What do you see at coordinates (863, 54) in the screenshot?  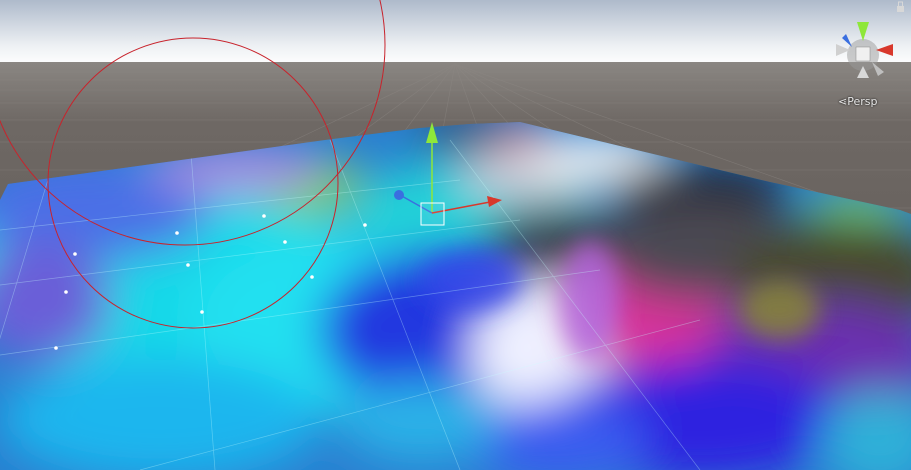 I see `gizmo-center-cube` at bounding box center [863, 54].